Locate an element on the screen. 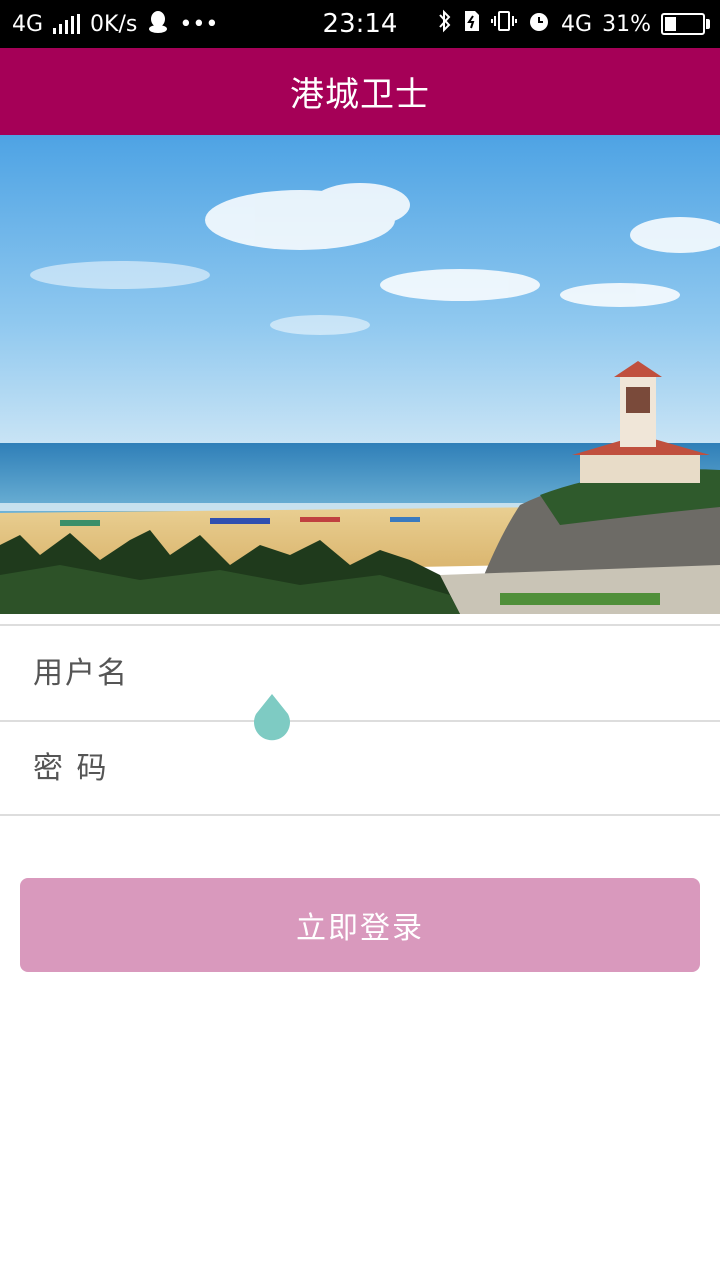 This screenshot has height=1280, width=720. status-left: 4G 0K/s ••• is located at coordinates (115, 24).